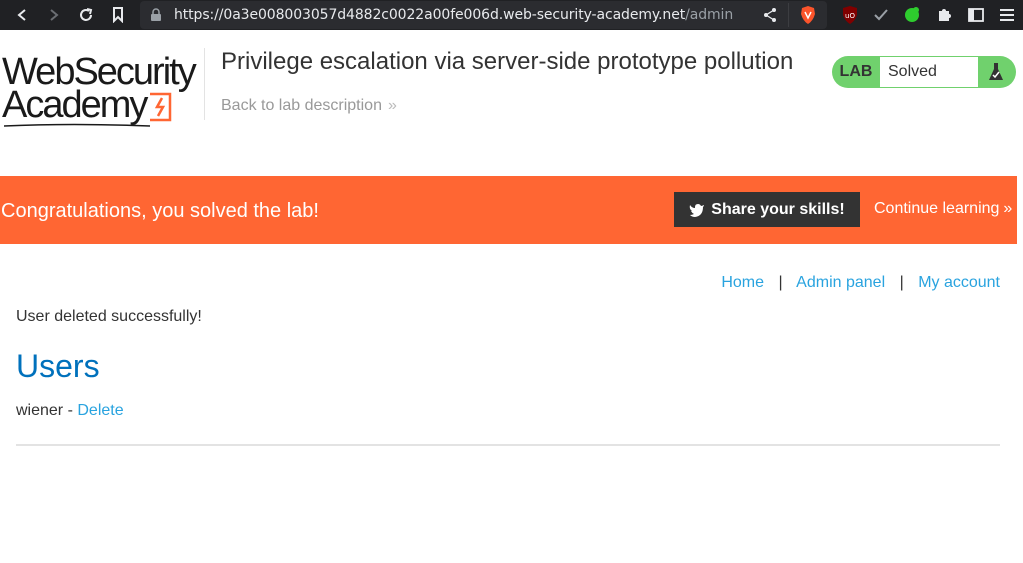 This screenshot has width=1023, height=563. I want to click on share-skills-button: Share your skills!, so click(767, 209).